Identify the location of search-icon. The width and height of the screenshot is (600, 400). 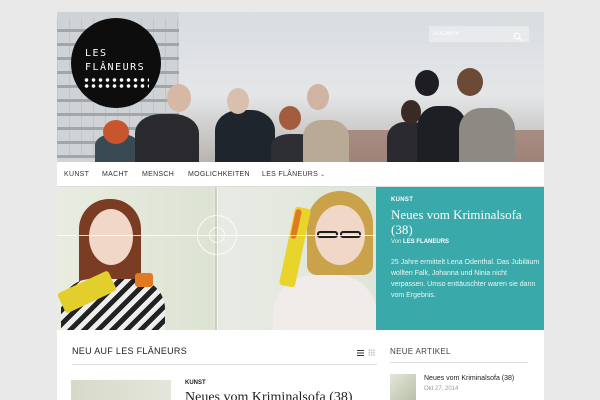
(518, 35).